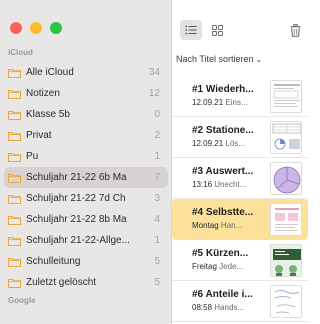 Image resolution: width=320 pixels, height=324 pixels. I want to click on gallery-view-button, so click(217, 30).